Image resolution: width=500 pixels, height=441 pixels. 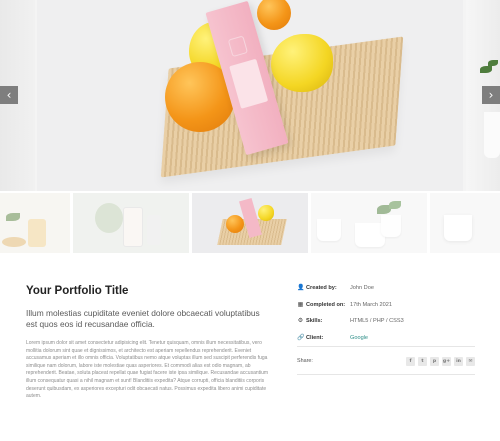 What do you see at coordinates (362, 288) in the screenshot?
I see `meta-value: John Doe` at bounding box center [362, 288].